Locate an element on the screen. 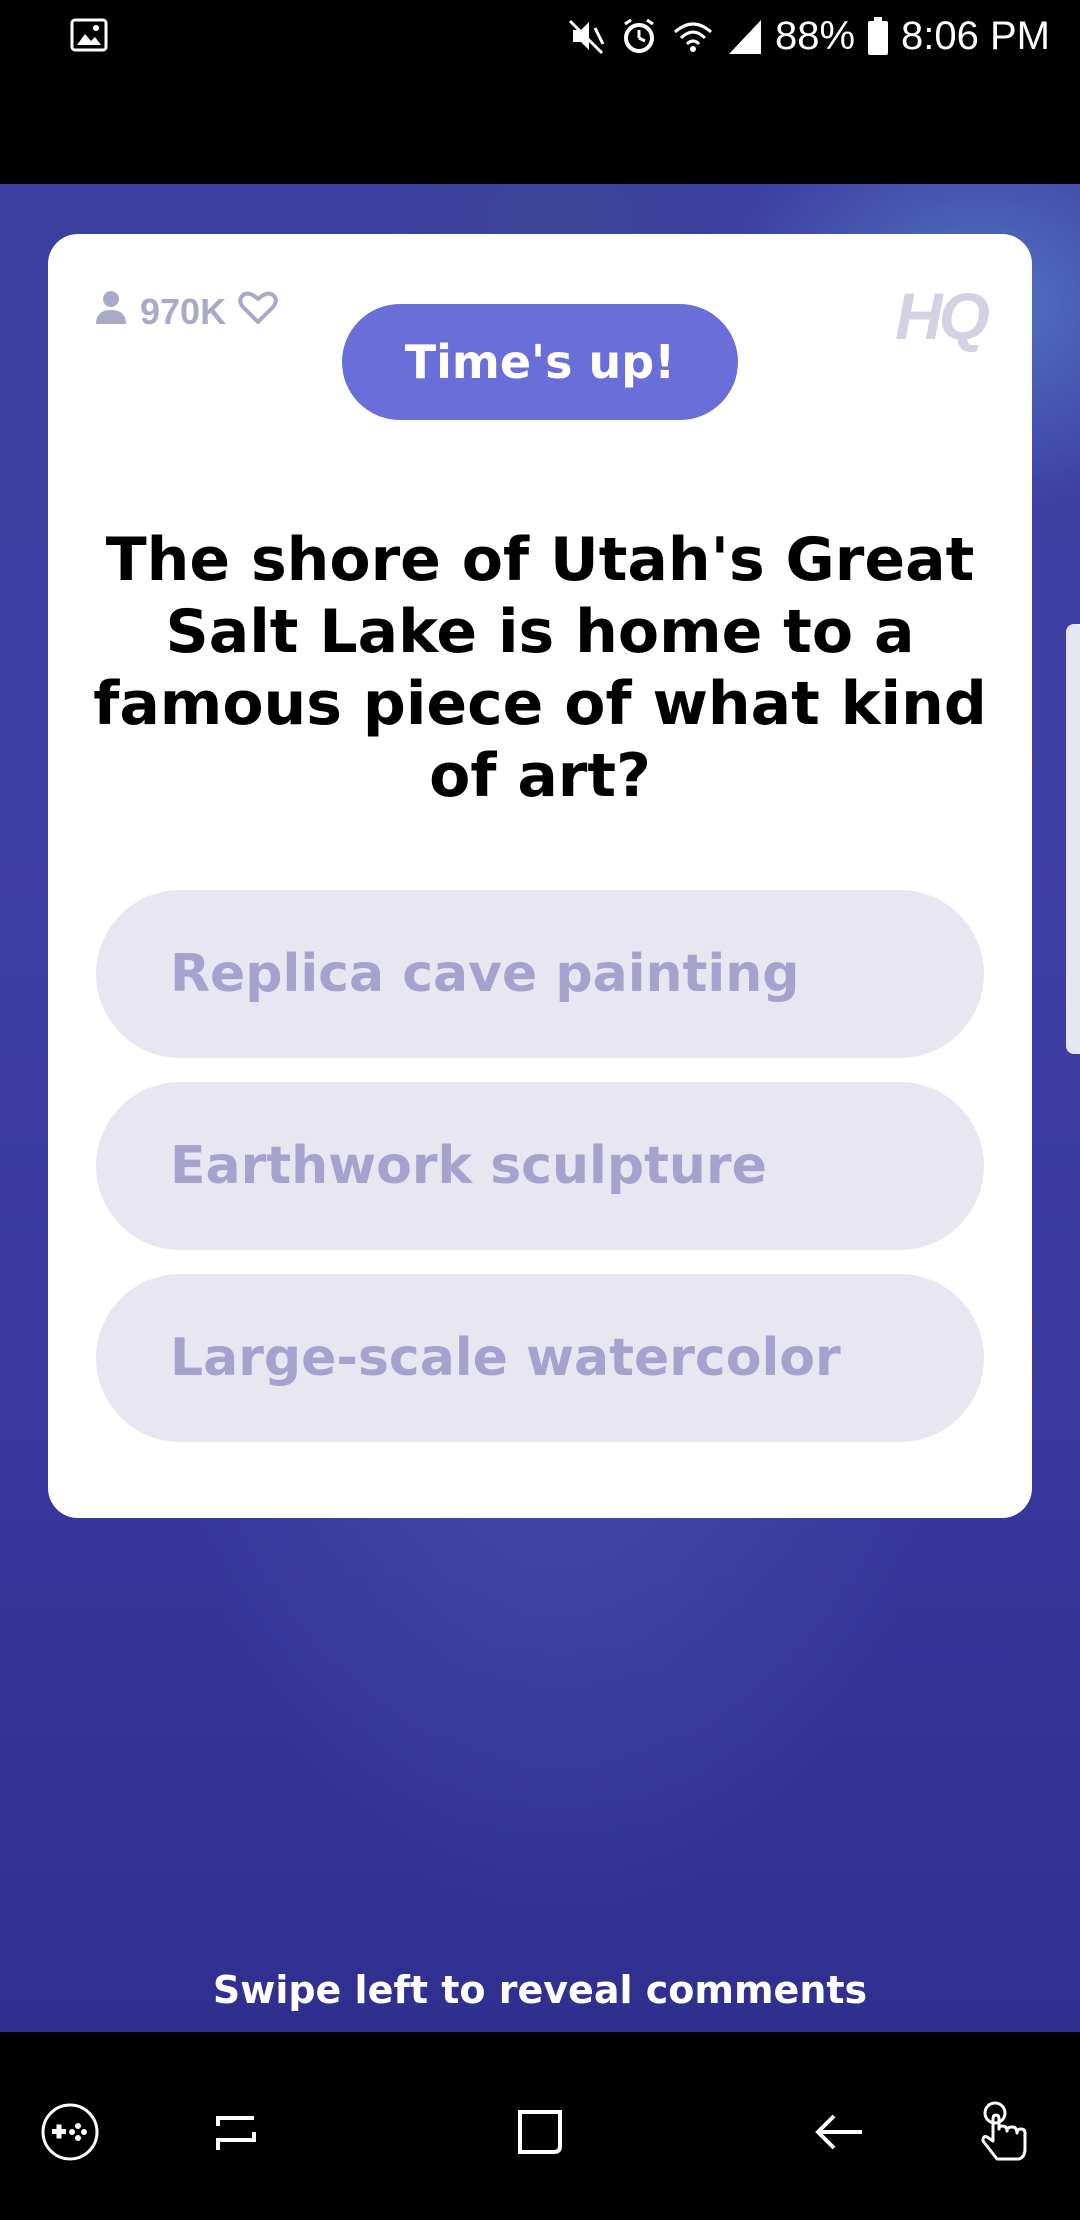  navigation-bar is located at coordinates (540, 2126).